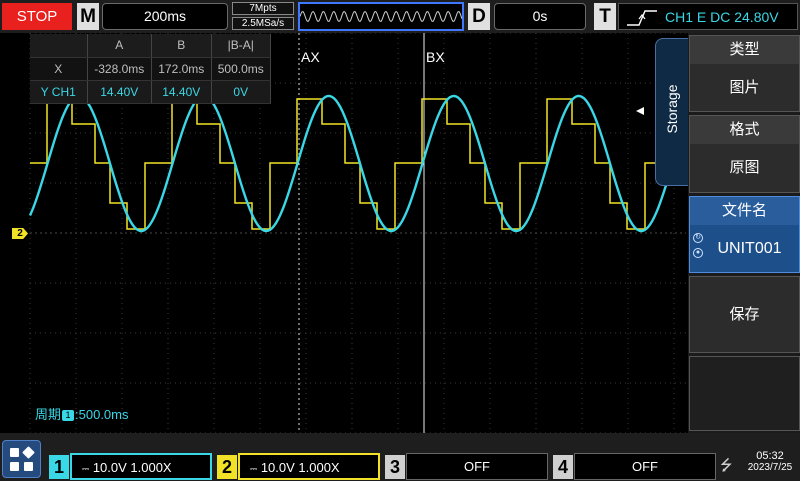  What do you see at coordinates (181, 92) in the screenshot?
I see `measure-y-b: 14.40V` at bounding box center [181, 92].